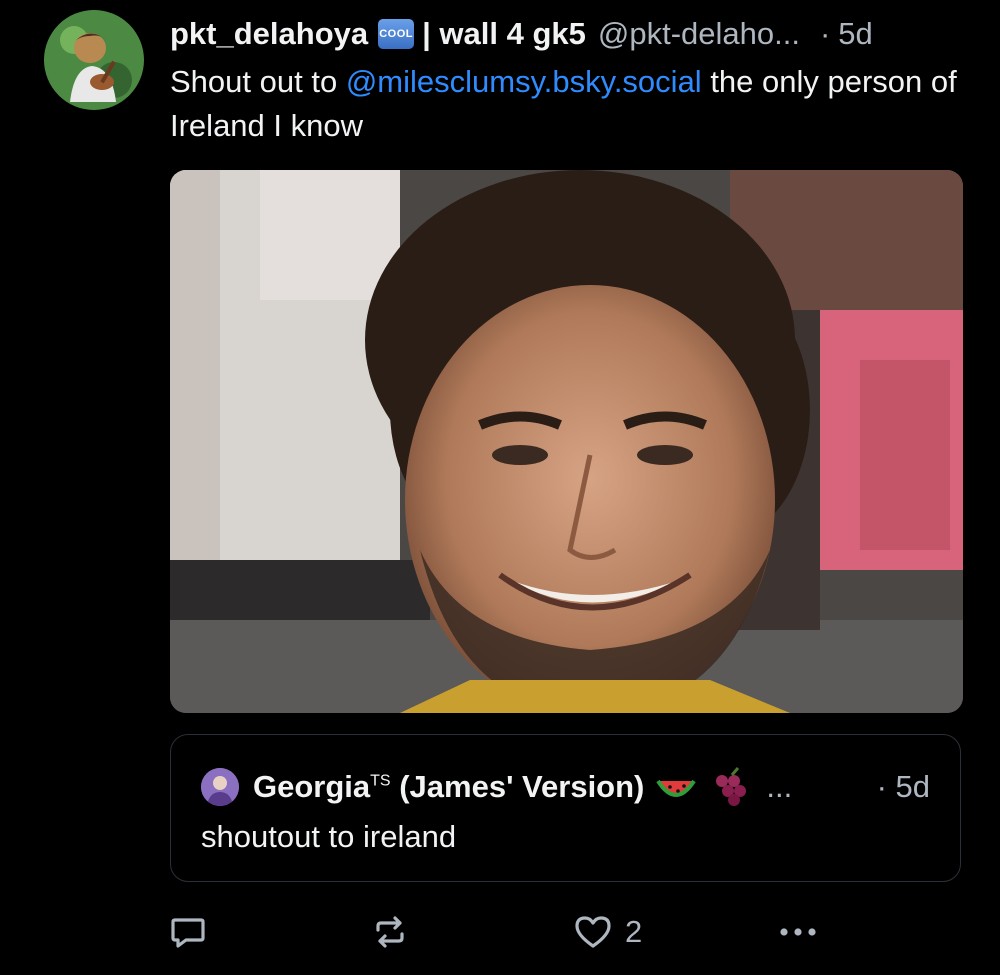  What do you see at coordinates (676, 787) in the screenshot?
I see `watermelon-emoji-icon` at bounding box center [676, 787].